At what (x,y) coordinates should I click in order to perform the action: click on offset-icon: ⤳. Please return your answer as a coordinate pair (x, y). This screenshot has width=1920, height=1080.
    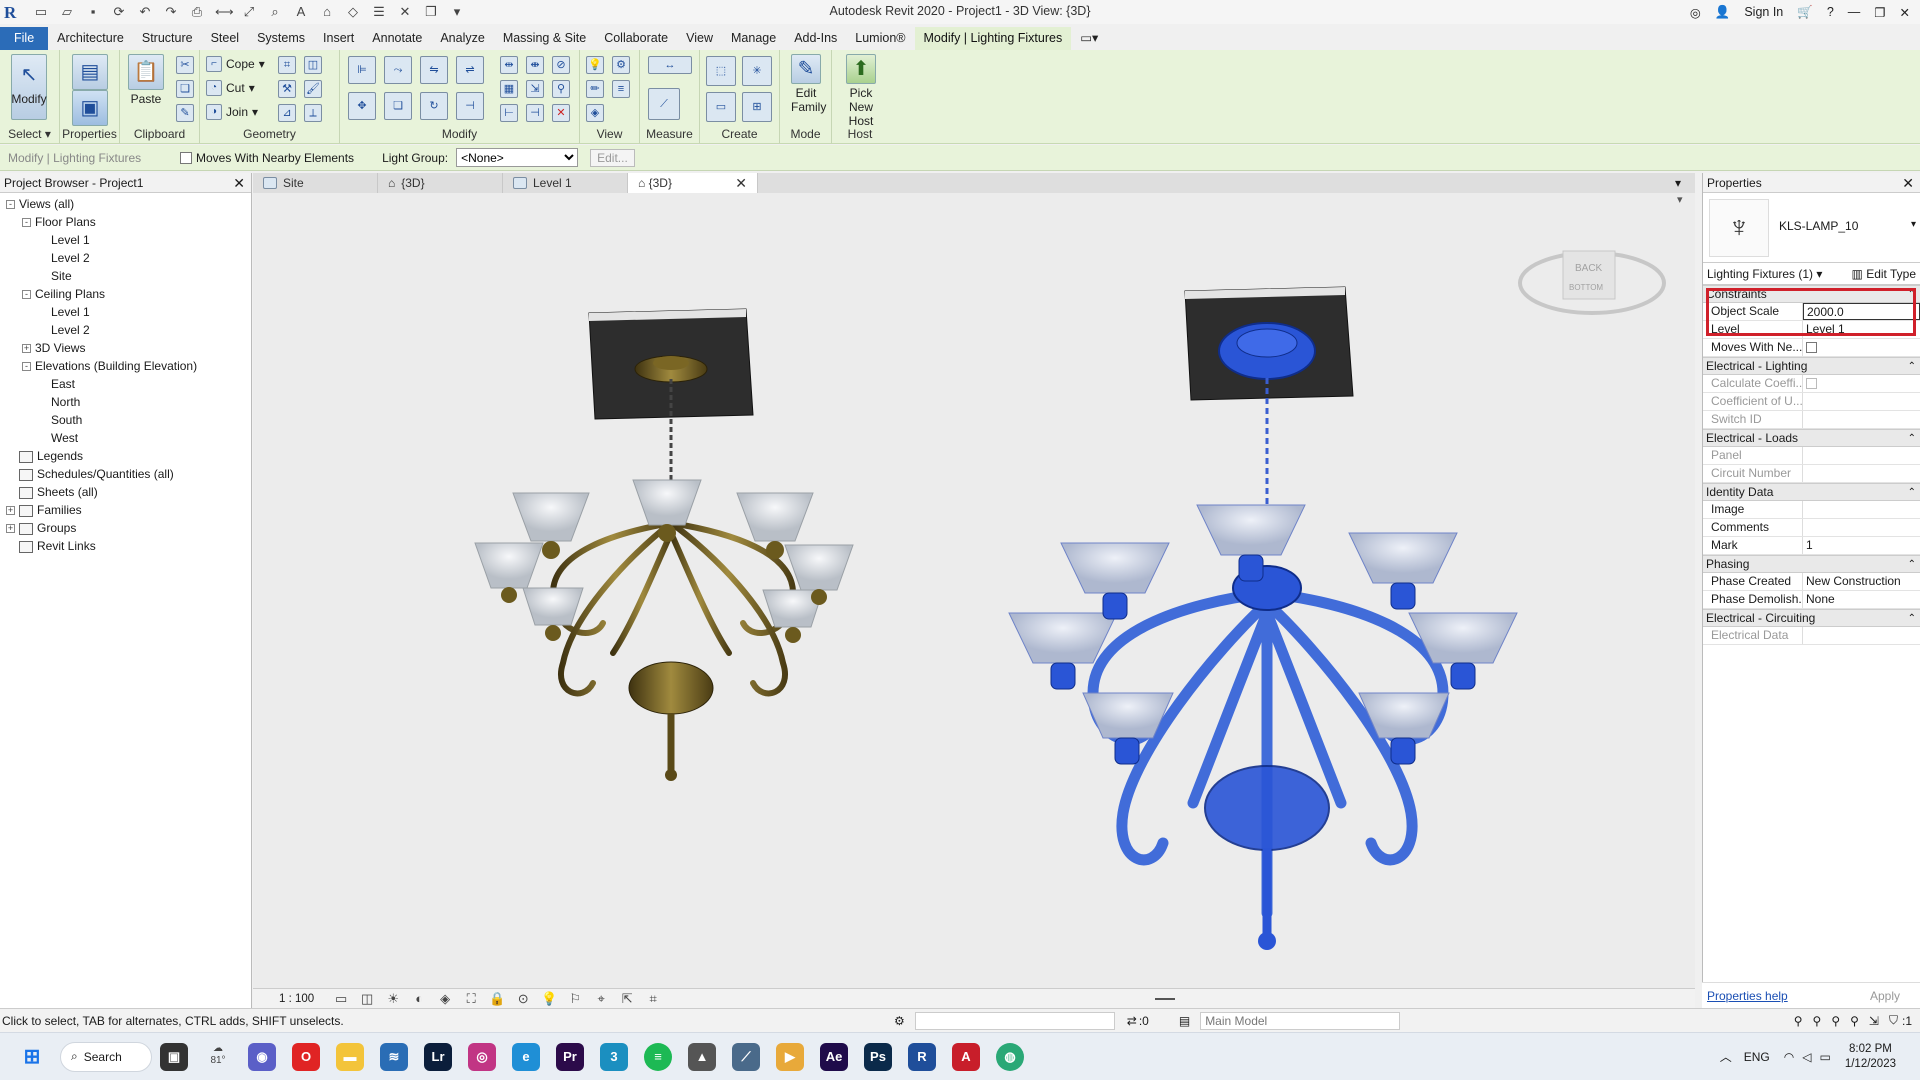
    Looking at the image, I should click on (398, 70).